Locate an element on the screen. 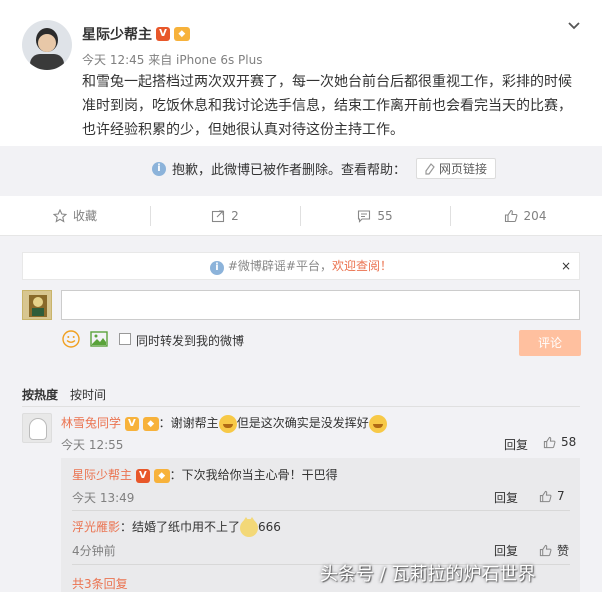 The width and height of the screenshot is (602, 592). reply-text: 浮光雁影：结婚了纸巾用不上了 666 is located at coordinates (176, 526).